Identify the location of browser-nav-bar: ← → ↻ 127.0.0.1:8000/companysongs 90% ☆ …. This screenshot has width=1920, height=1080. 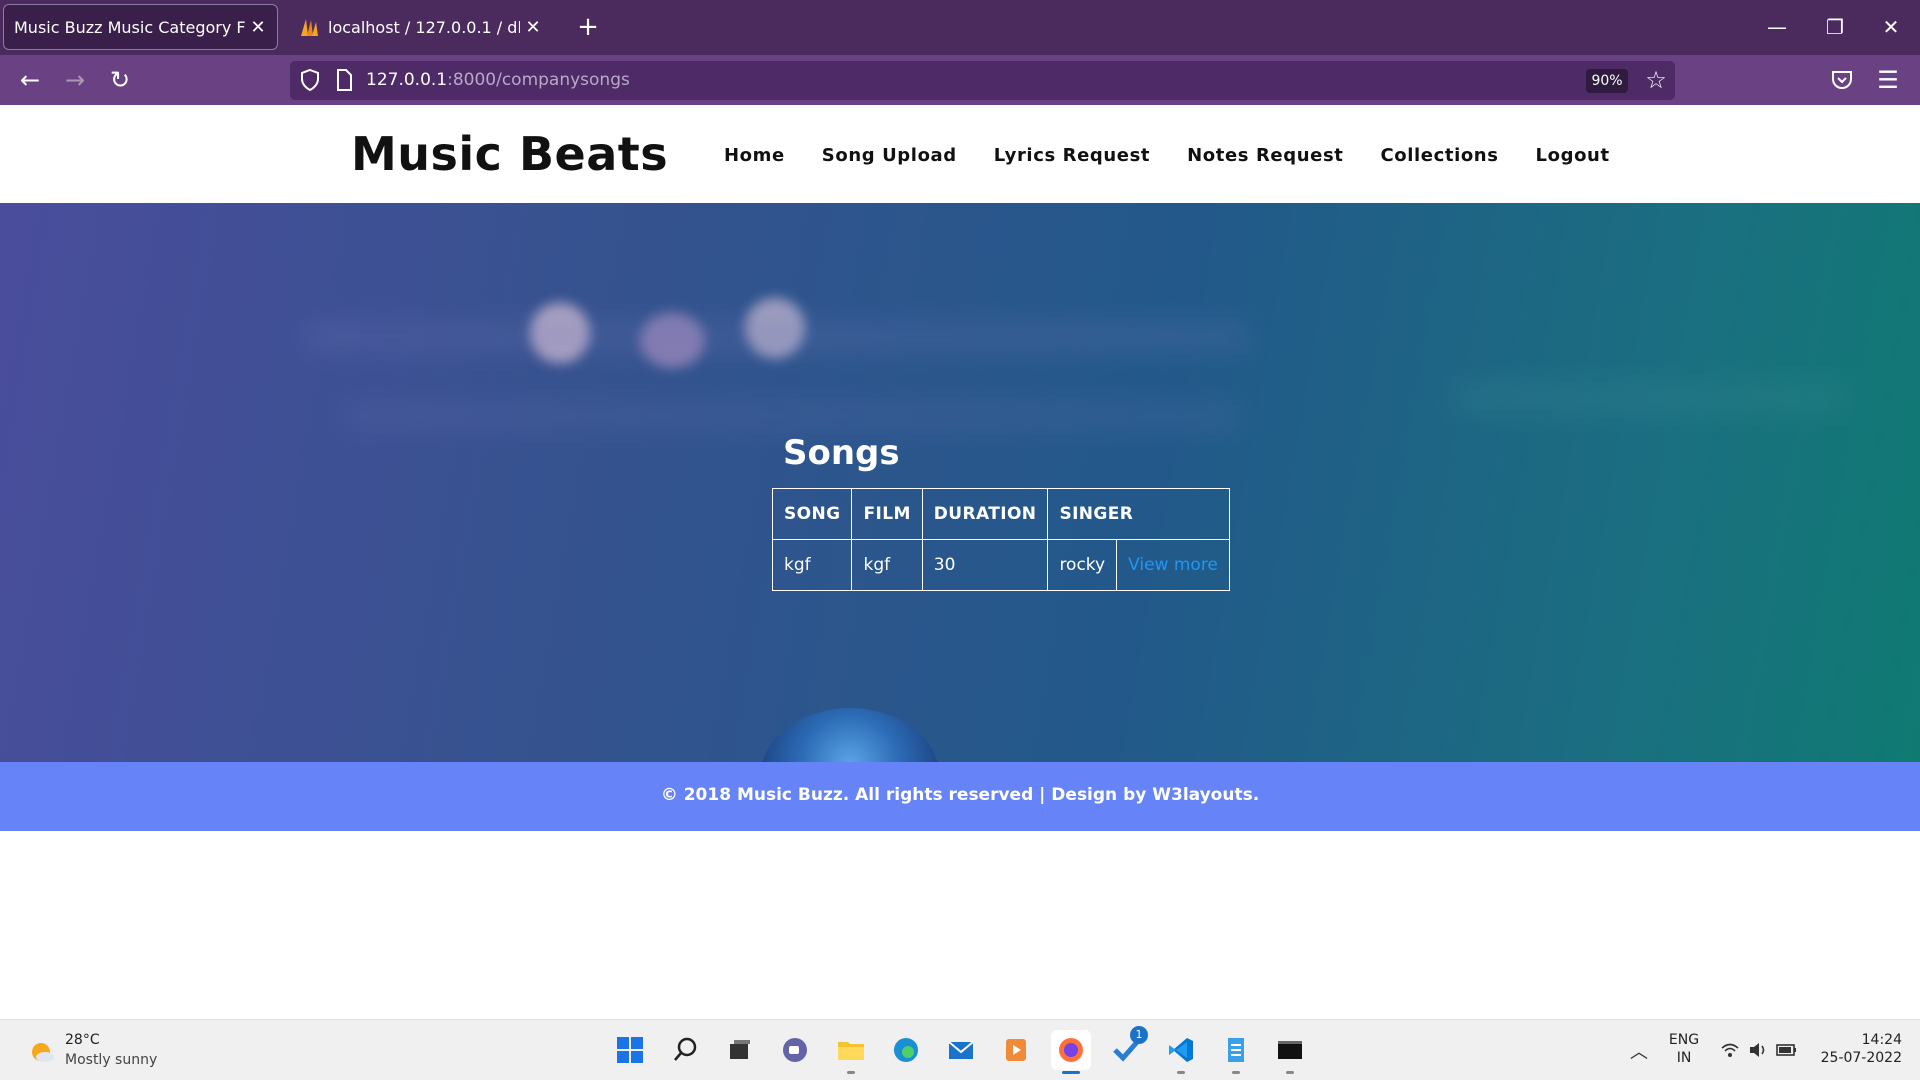
(960, 80).